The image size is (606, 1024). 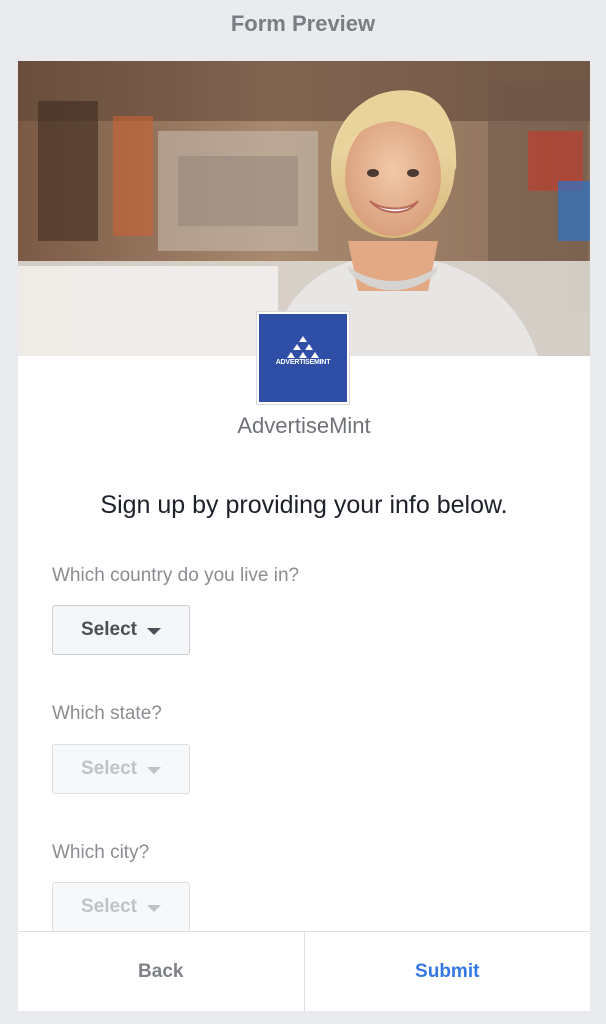 What do you see at coordinates (109, 906) in the screenshot?
I see `city-select-value: Select` at bounding box center [109, 906].